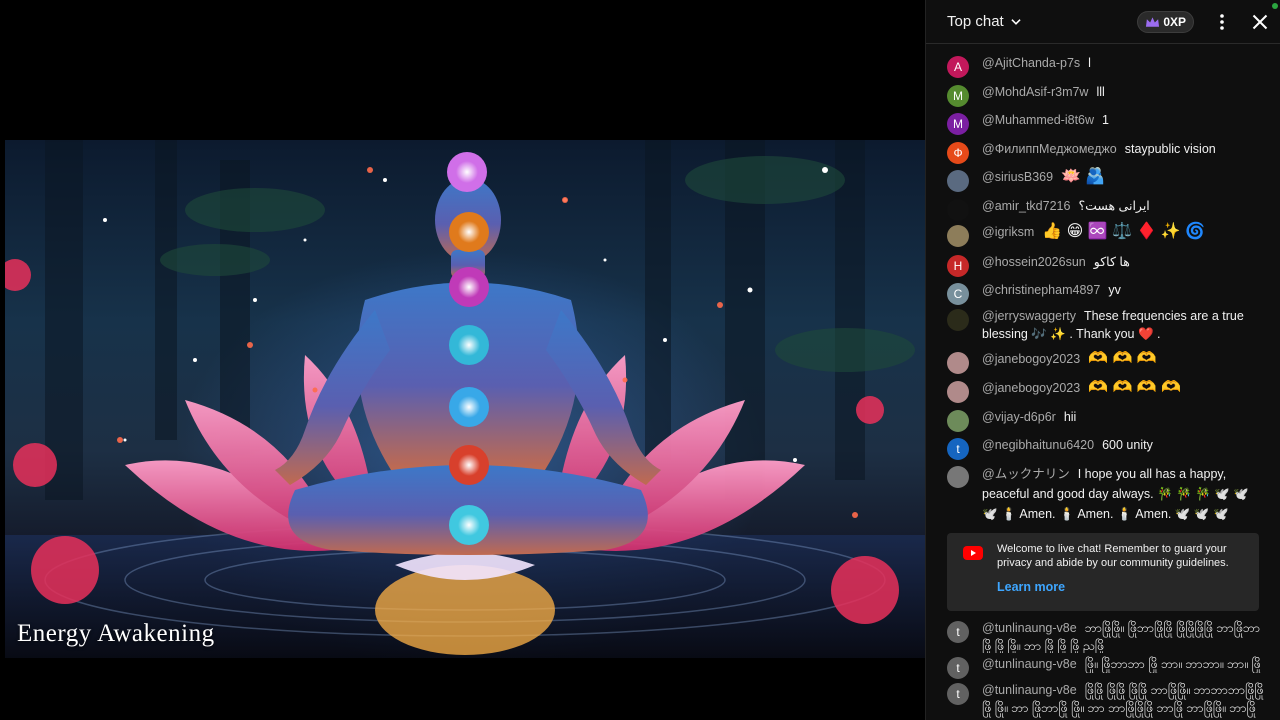 This screenshot has height=720, width=1280. I want to click on author-name: @AjitChanda-p7s, so click(1031, 63).